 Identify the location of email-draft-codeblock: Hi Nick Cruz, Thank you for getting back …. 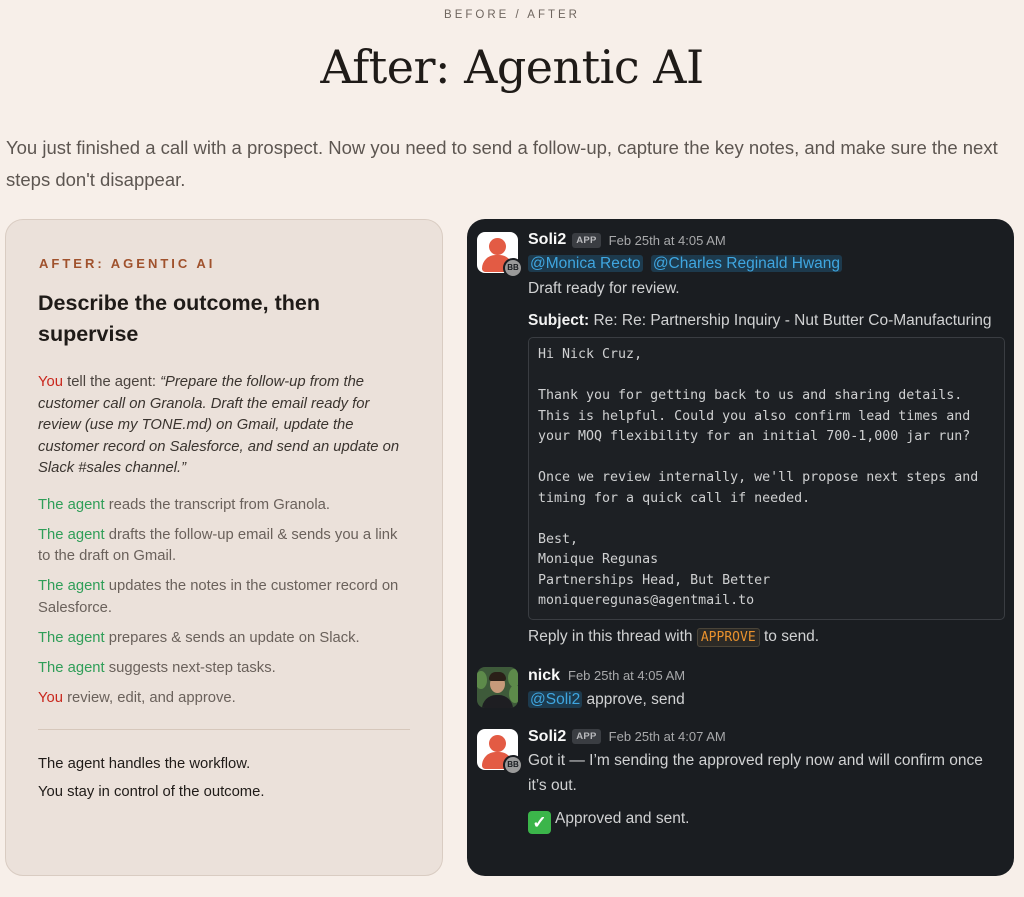
(766, 478).